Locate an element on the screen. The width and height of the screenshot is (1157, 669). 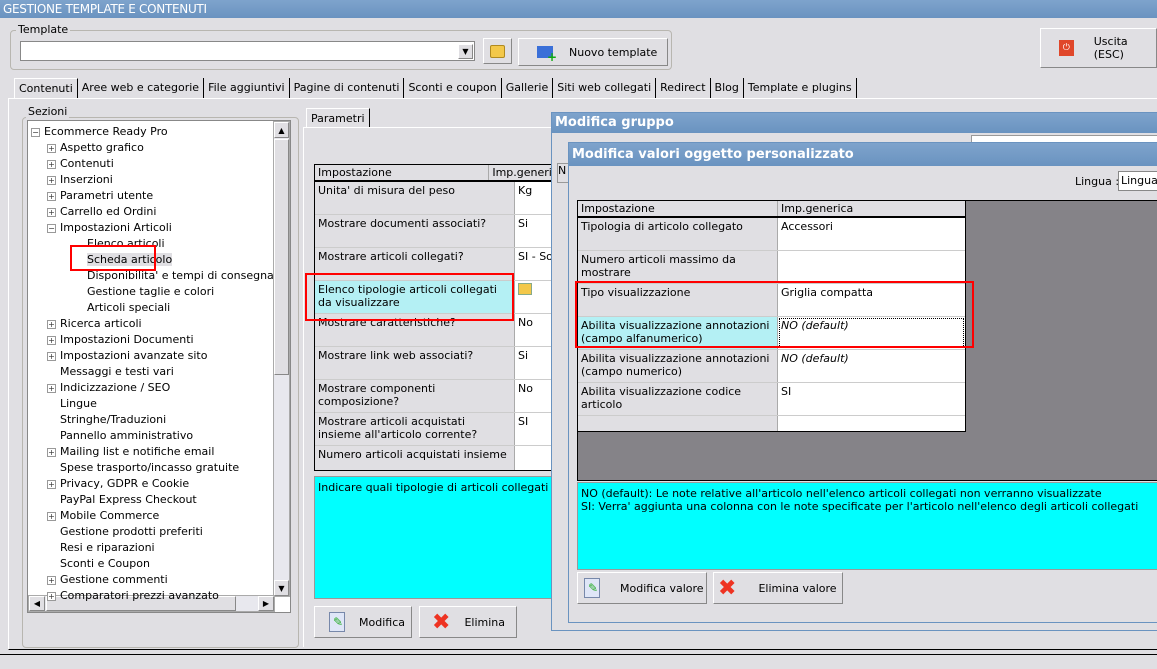
table-row: Numero articoli acquistati insieme is located at coordinates (436, 458).